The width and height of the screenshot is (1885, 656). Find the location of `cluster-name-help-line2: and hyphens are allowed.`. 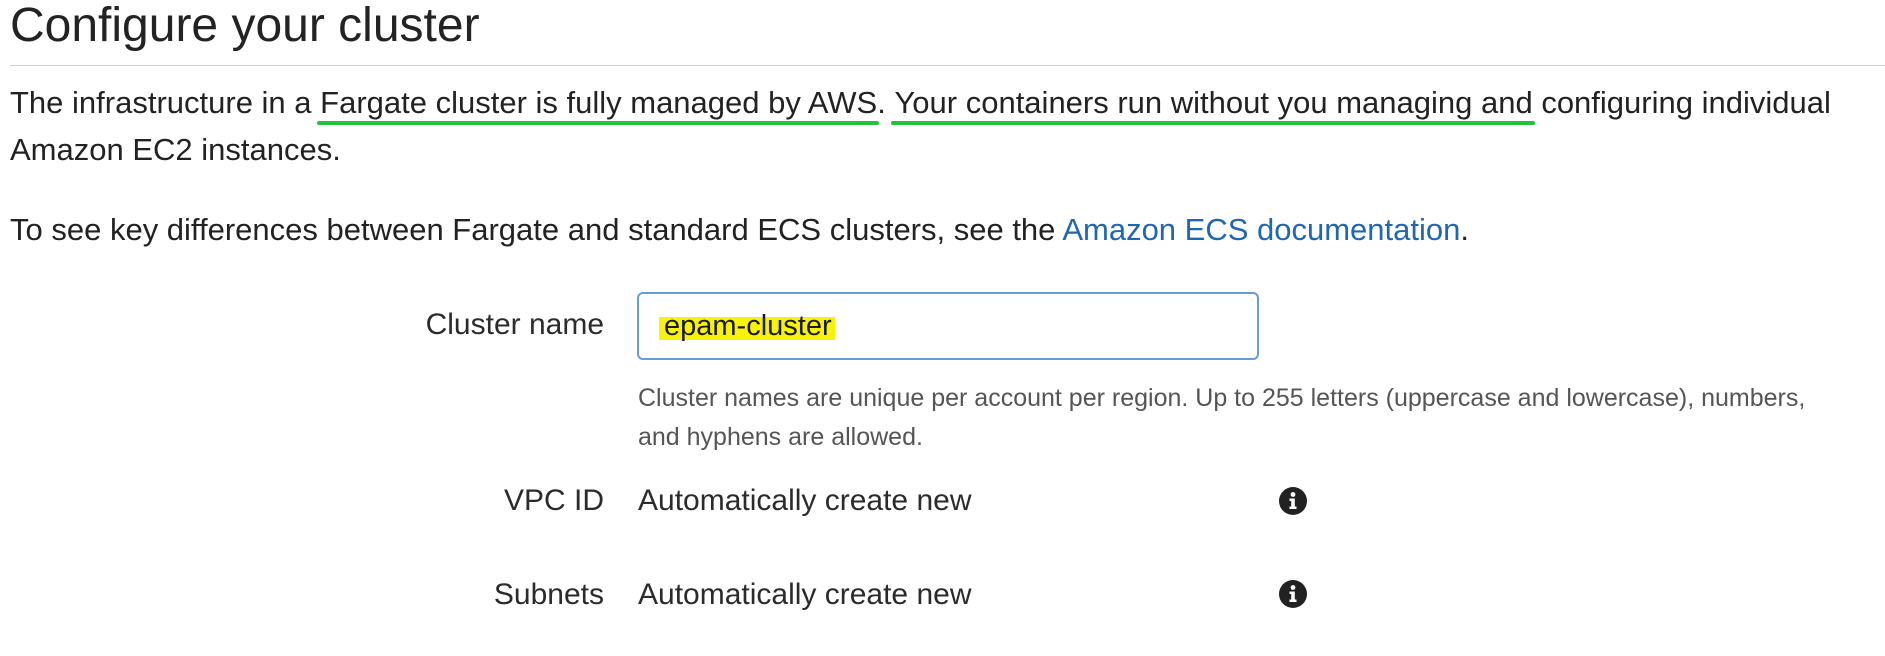

cluster-name-help-line2: and hyphens are allowed. is located at coordinates (780, 437).